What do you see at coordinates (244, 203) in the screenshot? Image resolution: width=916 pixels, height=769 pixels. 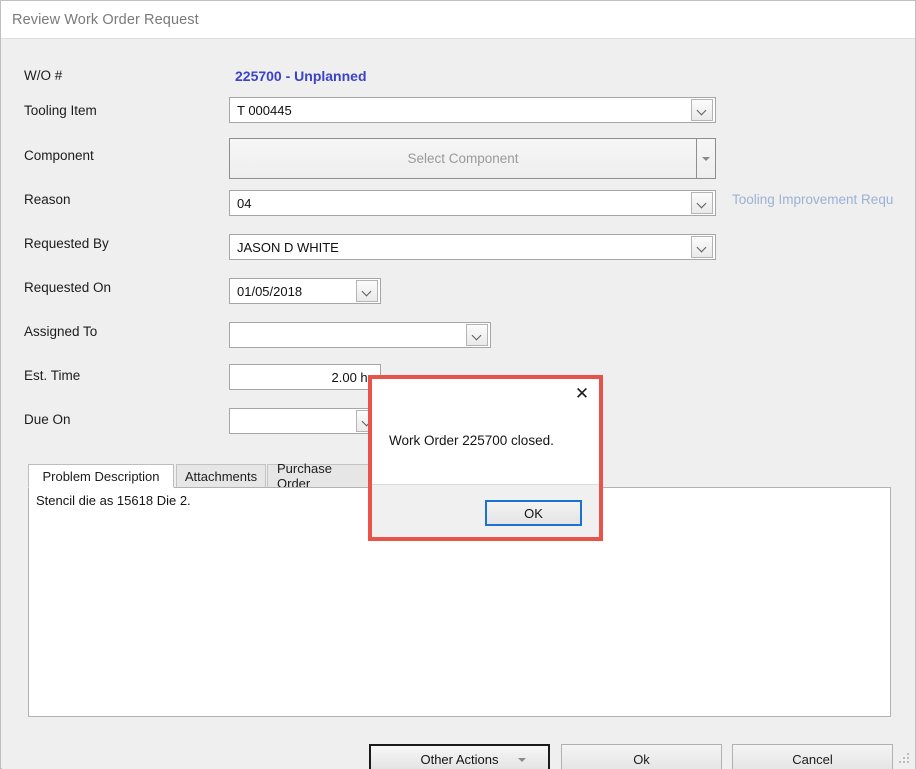 I see `reason-value: 04` at bounding box center [244, 203].